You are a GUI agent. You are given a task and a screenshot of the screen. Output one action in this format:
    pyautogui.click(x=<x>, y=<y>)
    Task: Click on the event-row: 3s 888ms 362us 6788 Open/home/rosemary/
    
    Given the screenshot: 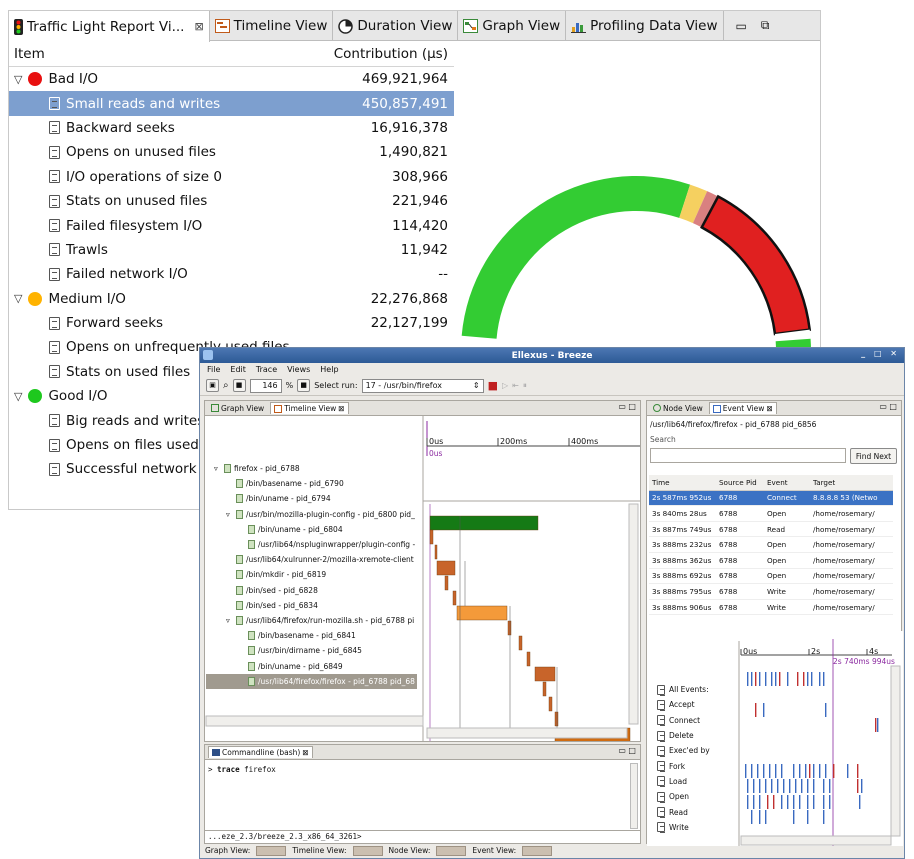 What is the action you would take?
    pyautogui.click(x=771, y=561)
    